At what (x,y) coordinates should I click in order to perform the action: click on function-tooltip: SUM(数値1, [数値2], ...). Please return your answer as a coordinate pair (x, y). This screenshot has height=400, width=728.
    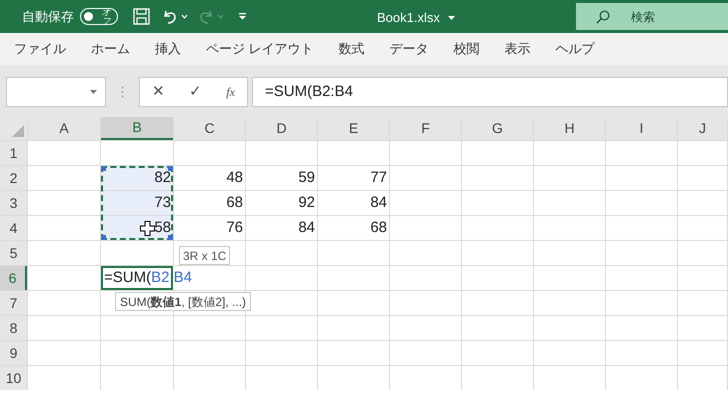
    Looking at the image, I should click on (183, 301).